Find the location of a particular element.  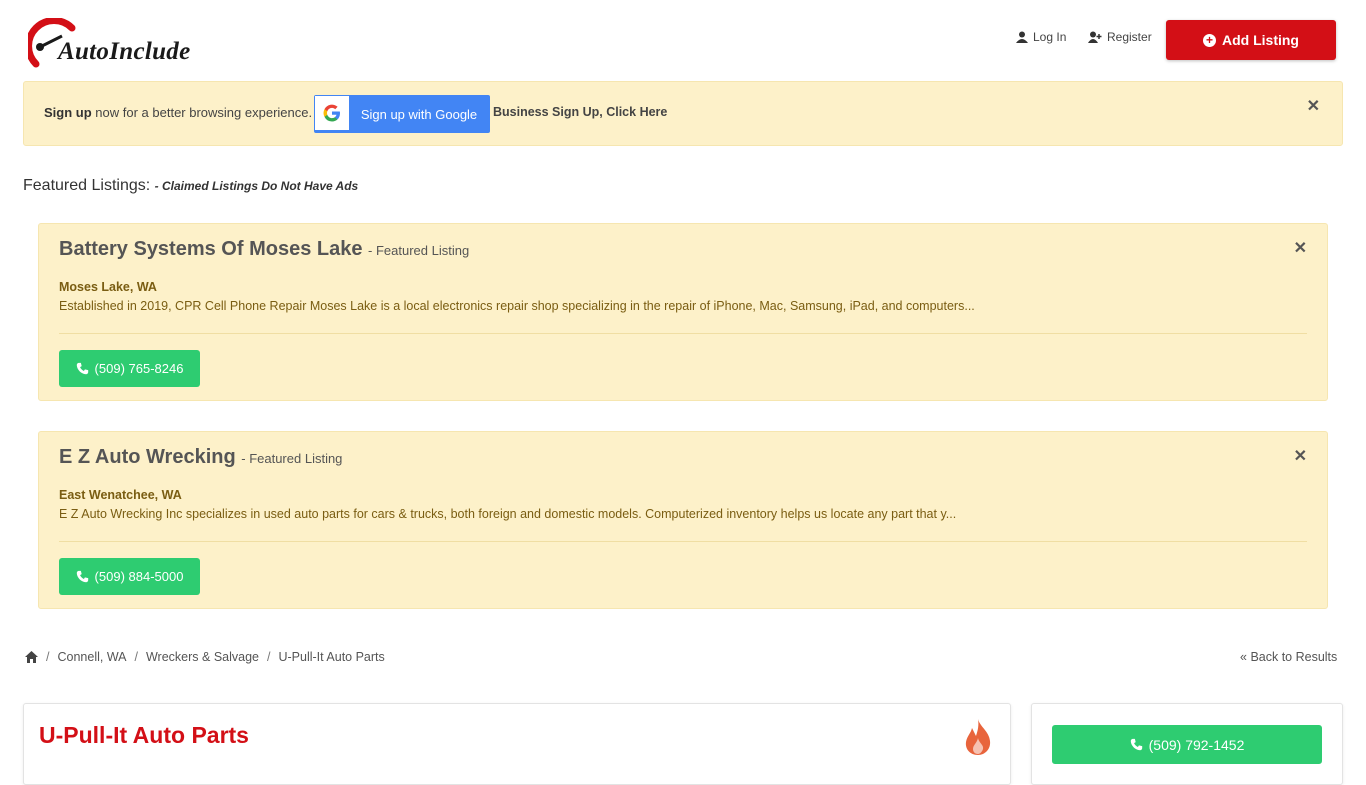

signup-bold: Sign up is located at coordinates (68, 112).